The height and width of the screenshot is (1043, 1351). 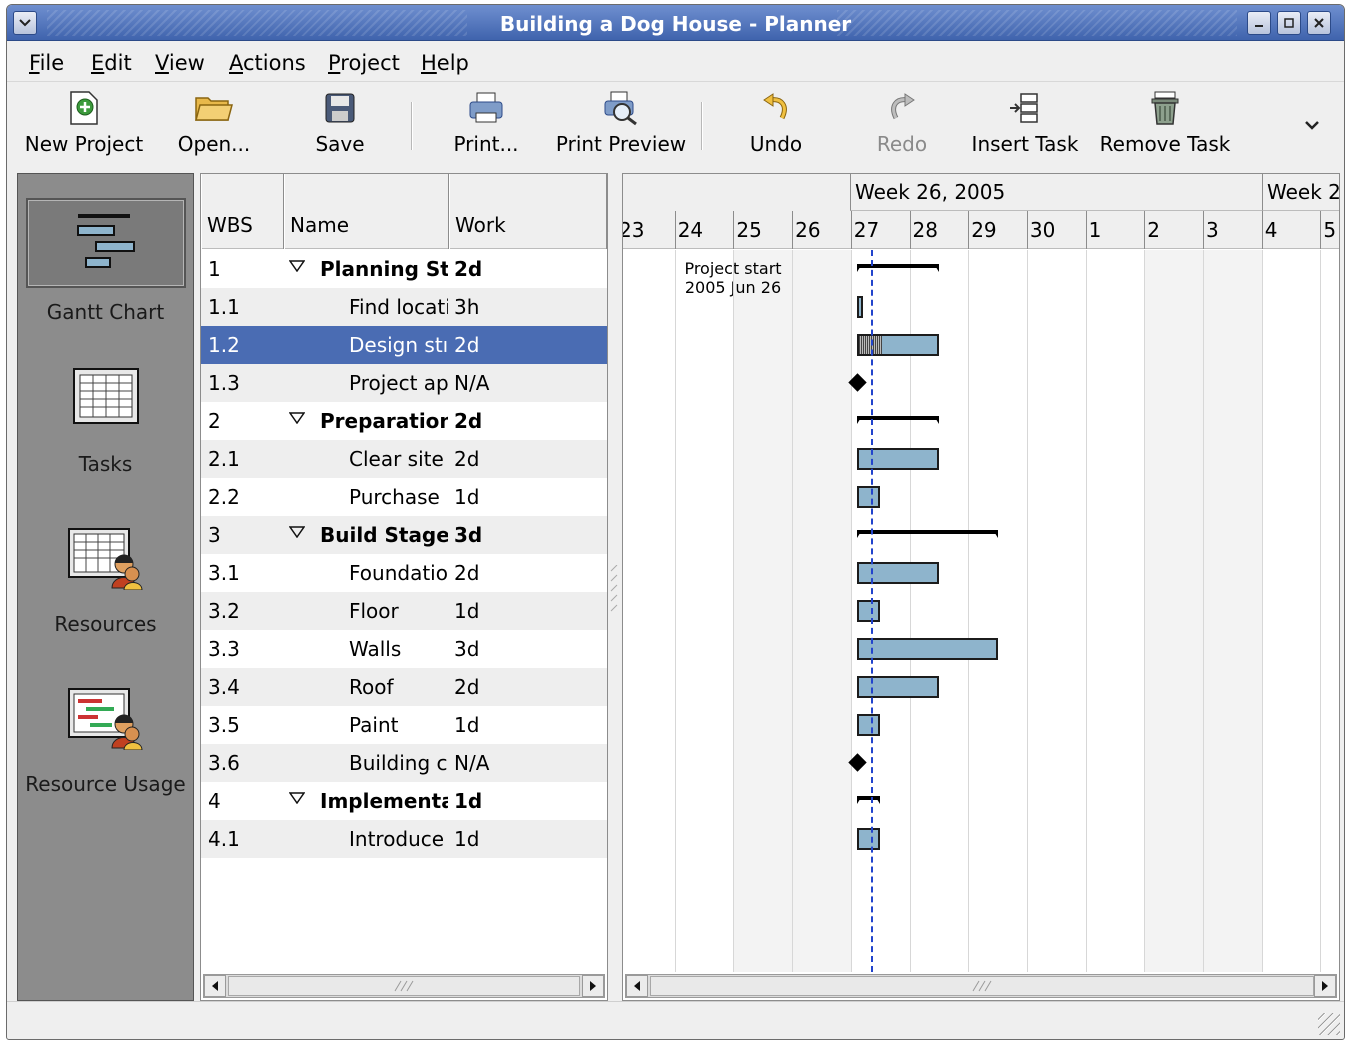 What do you see at coordinates (224, 839) in the screenshot?
I see `wbs-cell: 4.1` at bounding box center [224, 839].